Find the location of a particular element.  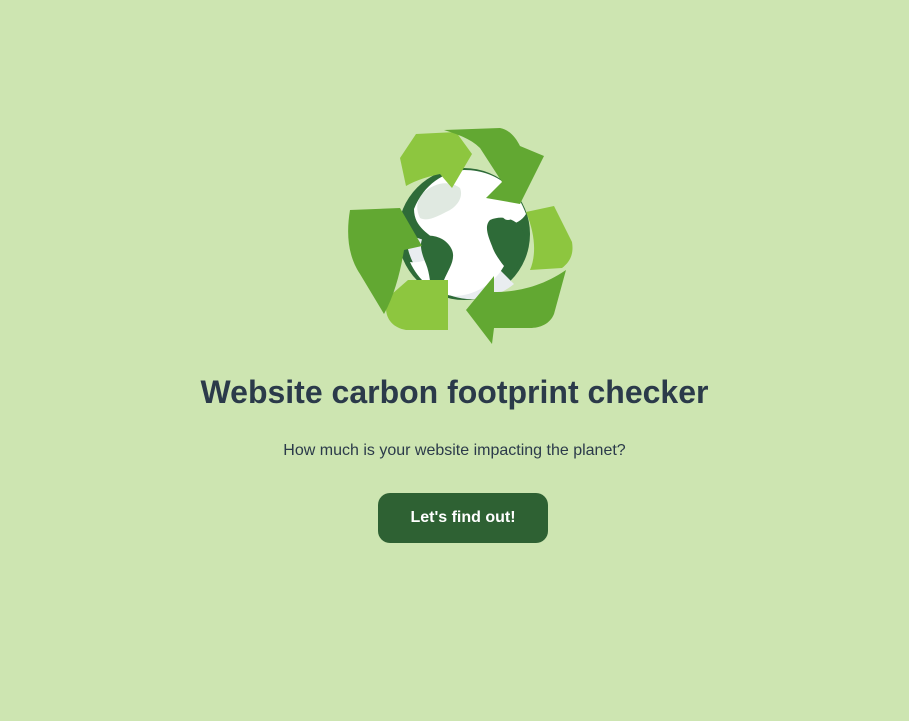

recycling-globe-icon is located at coordinates (460, 236).